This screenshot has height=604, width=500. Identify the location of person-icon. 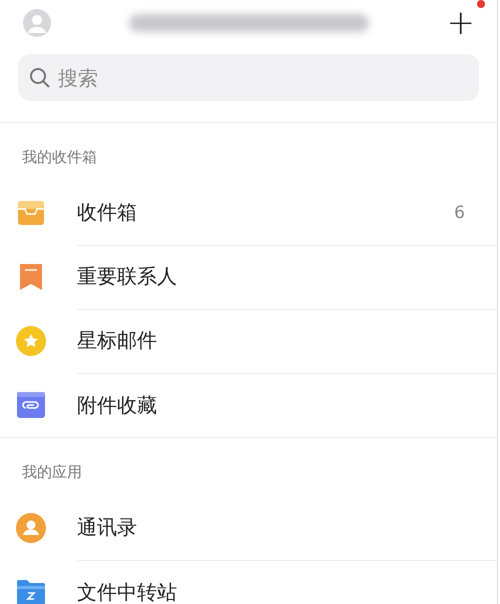
(31, 528).